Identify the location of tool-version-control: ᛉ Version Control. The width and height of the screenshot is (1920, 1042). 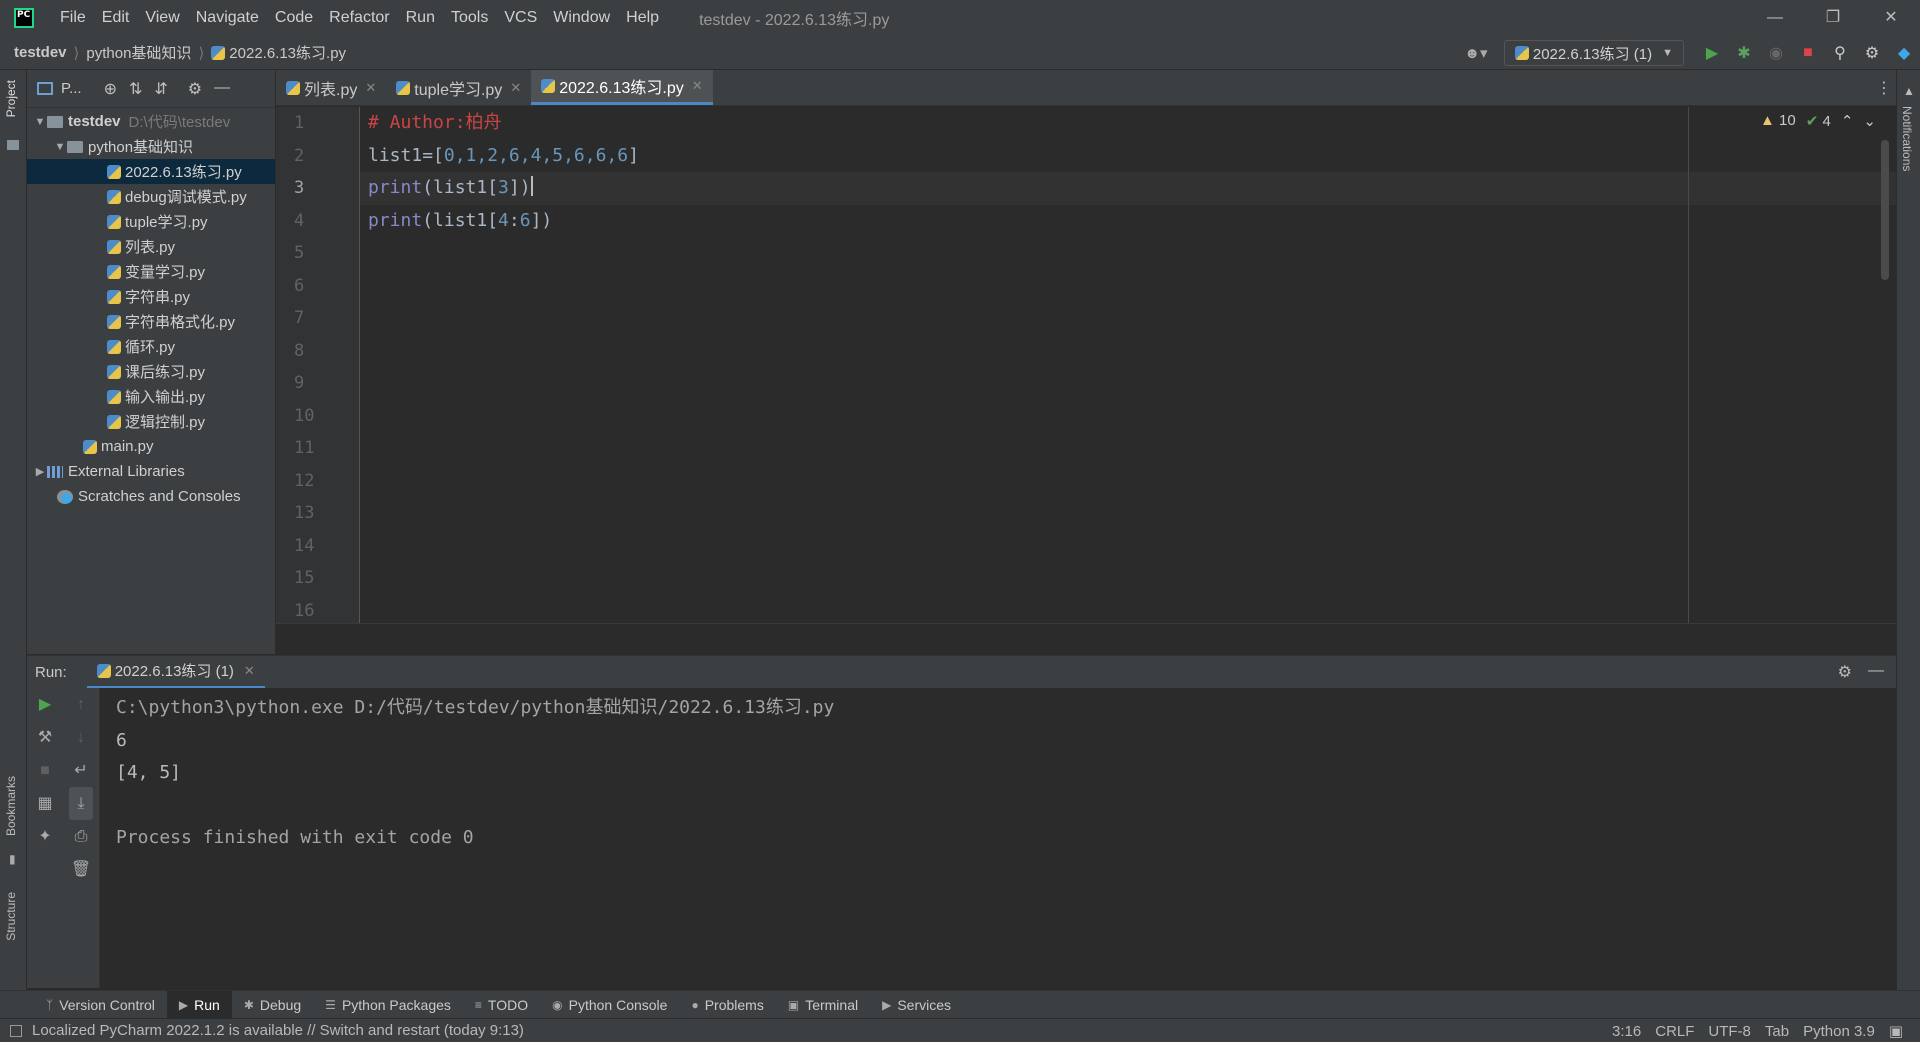
(100, 1005).